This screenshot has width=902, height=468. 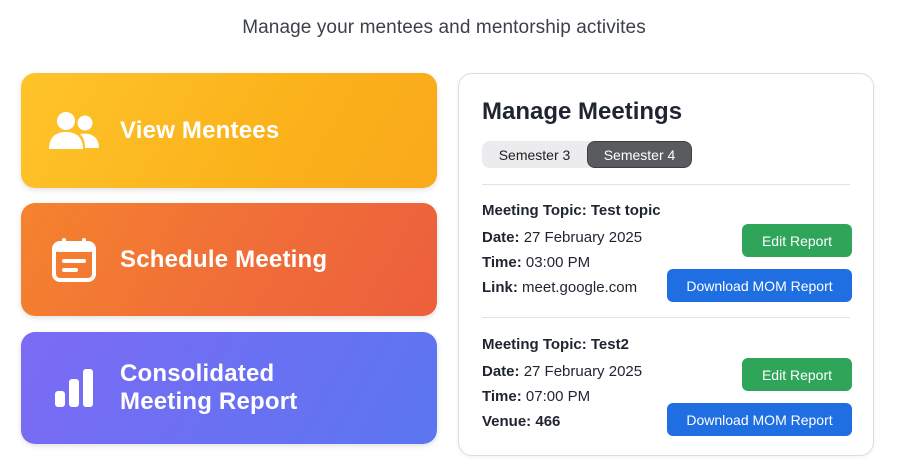 What do you see at coordinates (224, 259) in the screenshot?
I see `schedule-meeting-label: Schedule Meeting` at bounding box center [224, 259].